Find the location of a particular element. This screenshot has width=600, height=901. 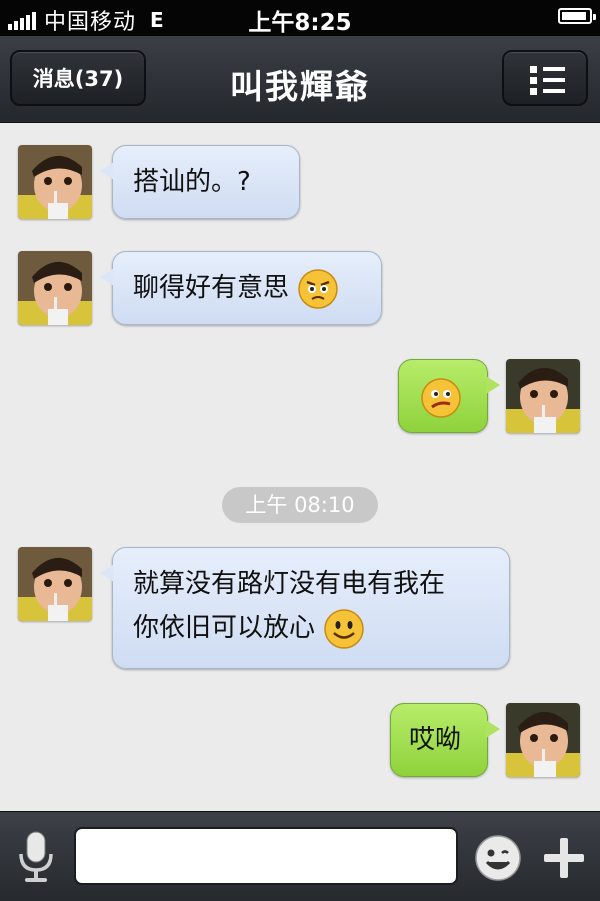

input-bar is located at coordinates (300, 856).